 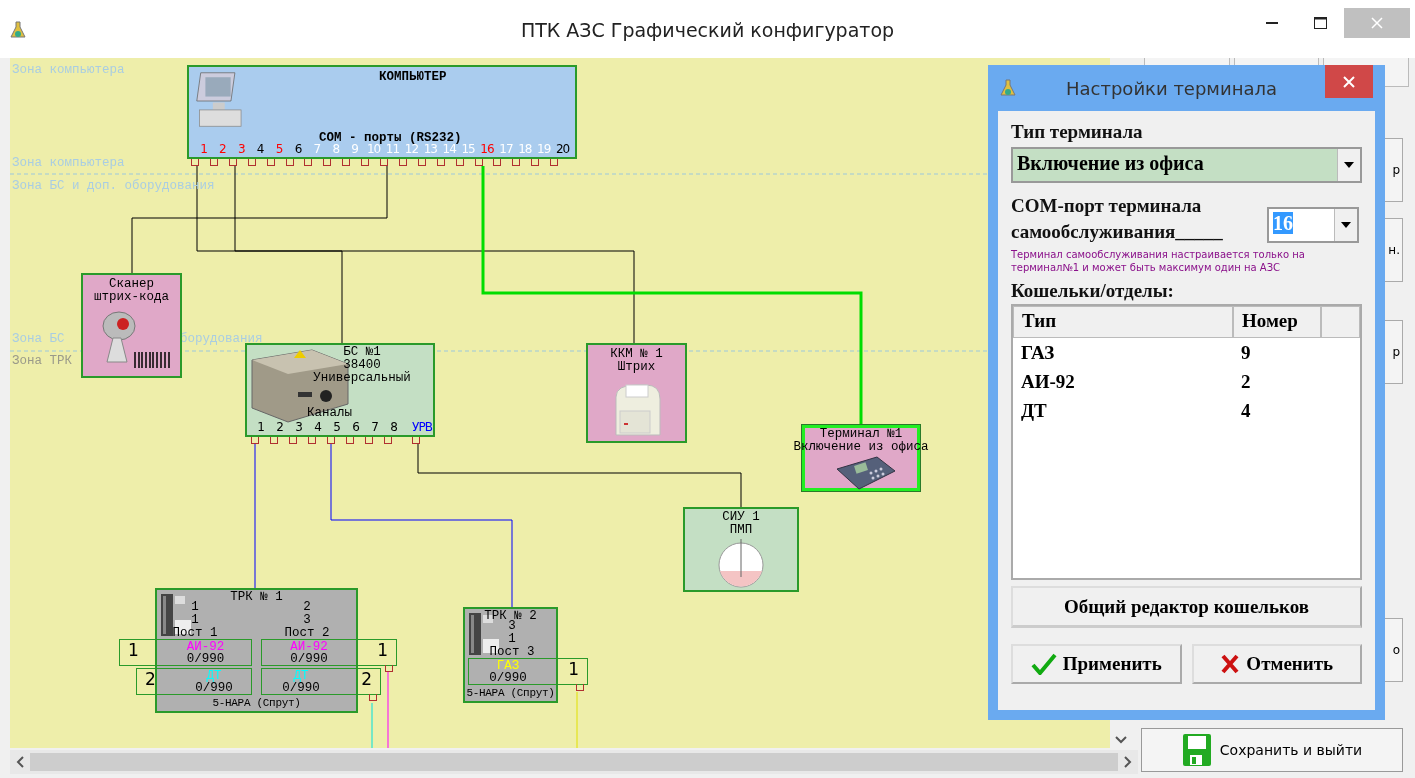 I want to click on table-cell-text: 2, so click(x=1246, y=381).